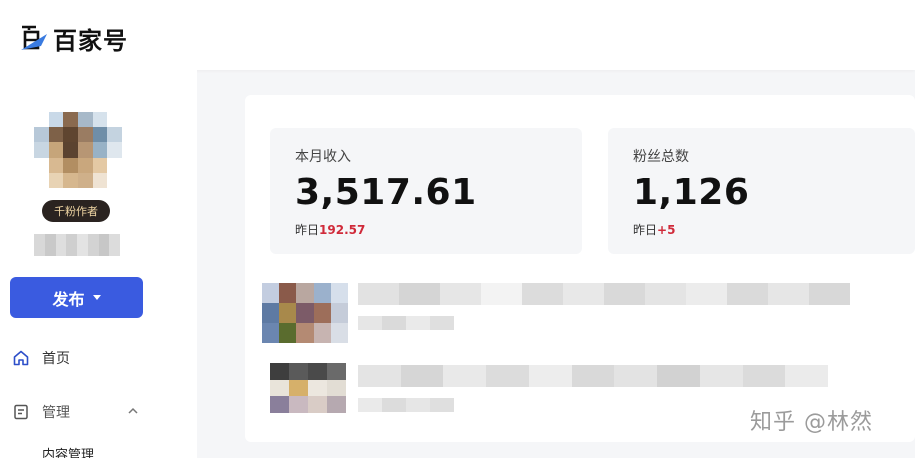  Describe the element at coordinates (35, 38) in the screenshot. I see `logo-mark-icon` at that location.